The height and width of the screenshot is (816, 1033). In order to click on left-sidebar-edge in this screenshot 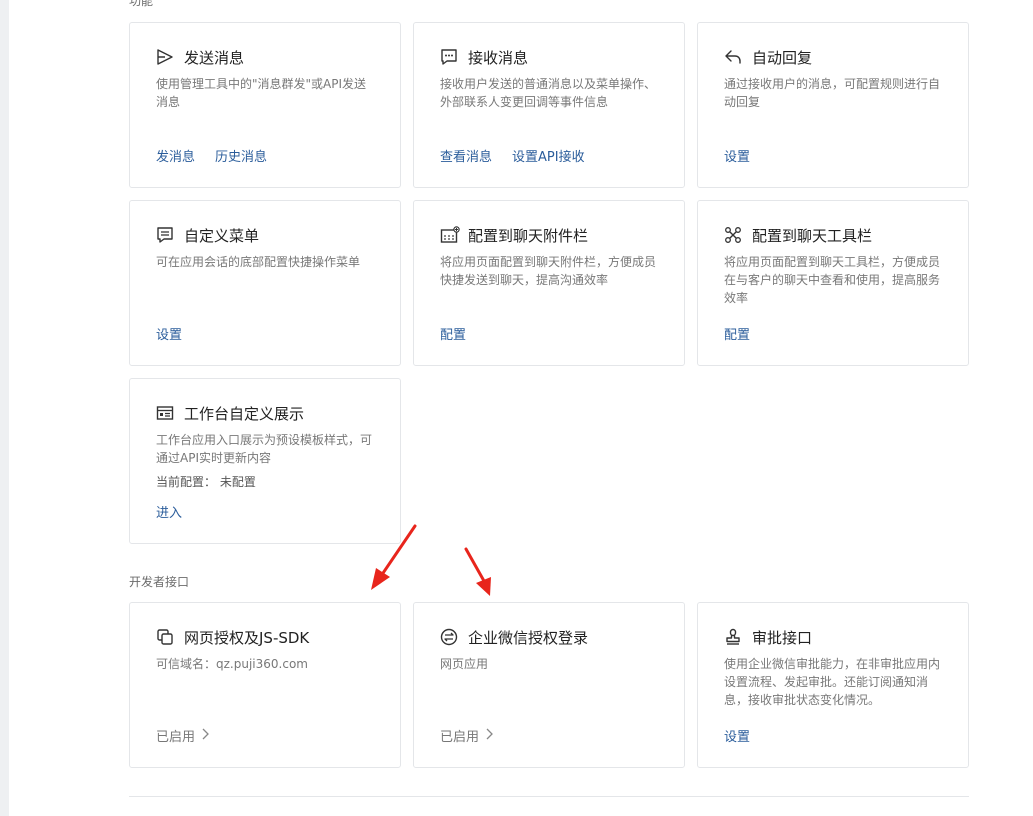, I will do `click(4, 408)`.